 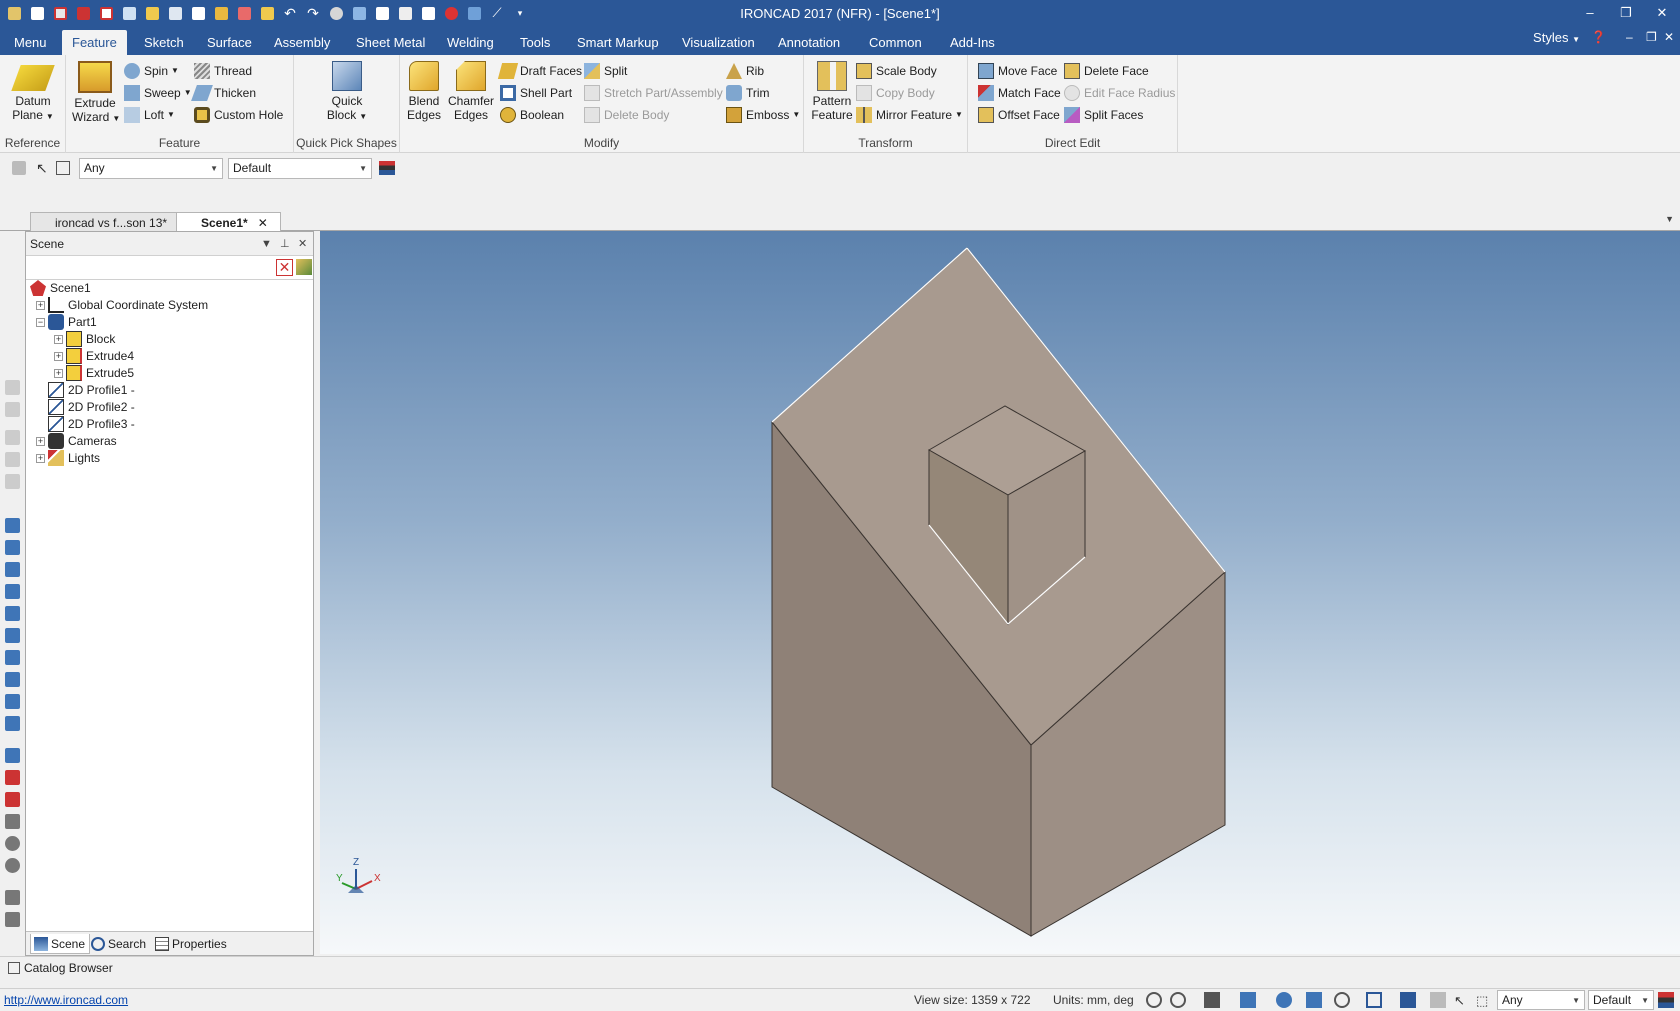 What do you see at coordinates (300, 168) in the screenshot?
I see `style-combo: Default ▼` at bounding box center [300, 168].